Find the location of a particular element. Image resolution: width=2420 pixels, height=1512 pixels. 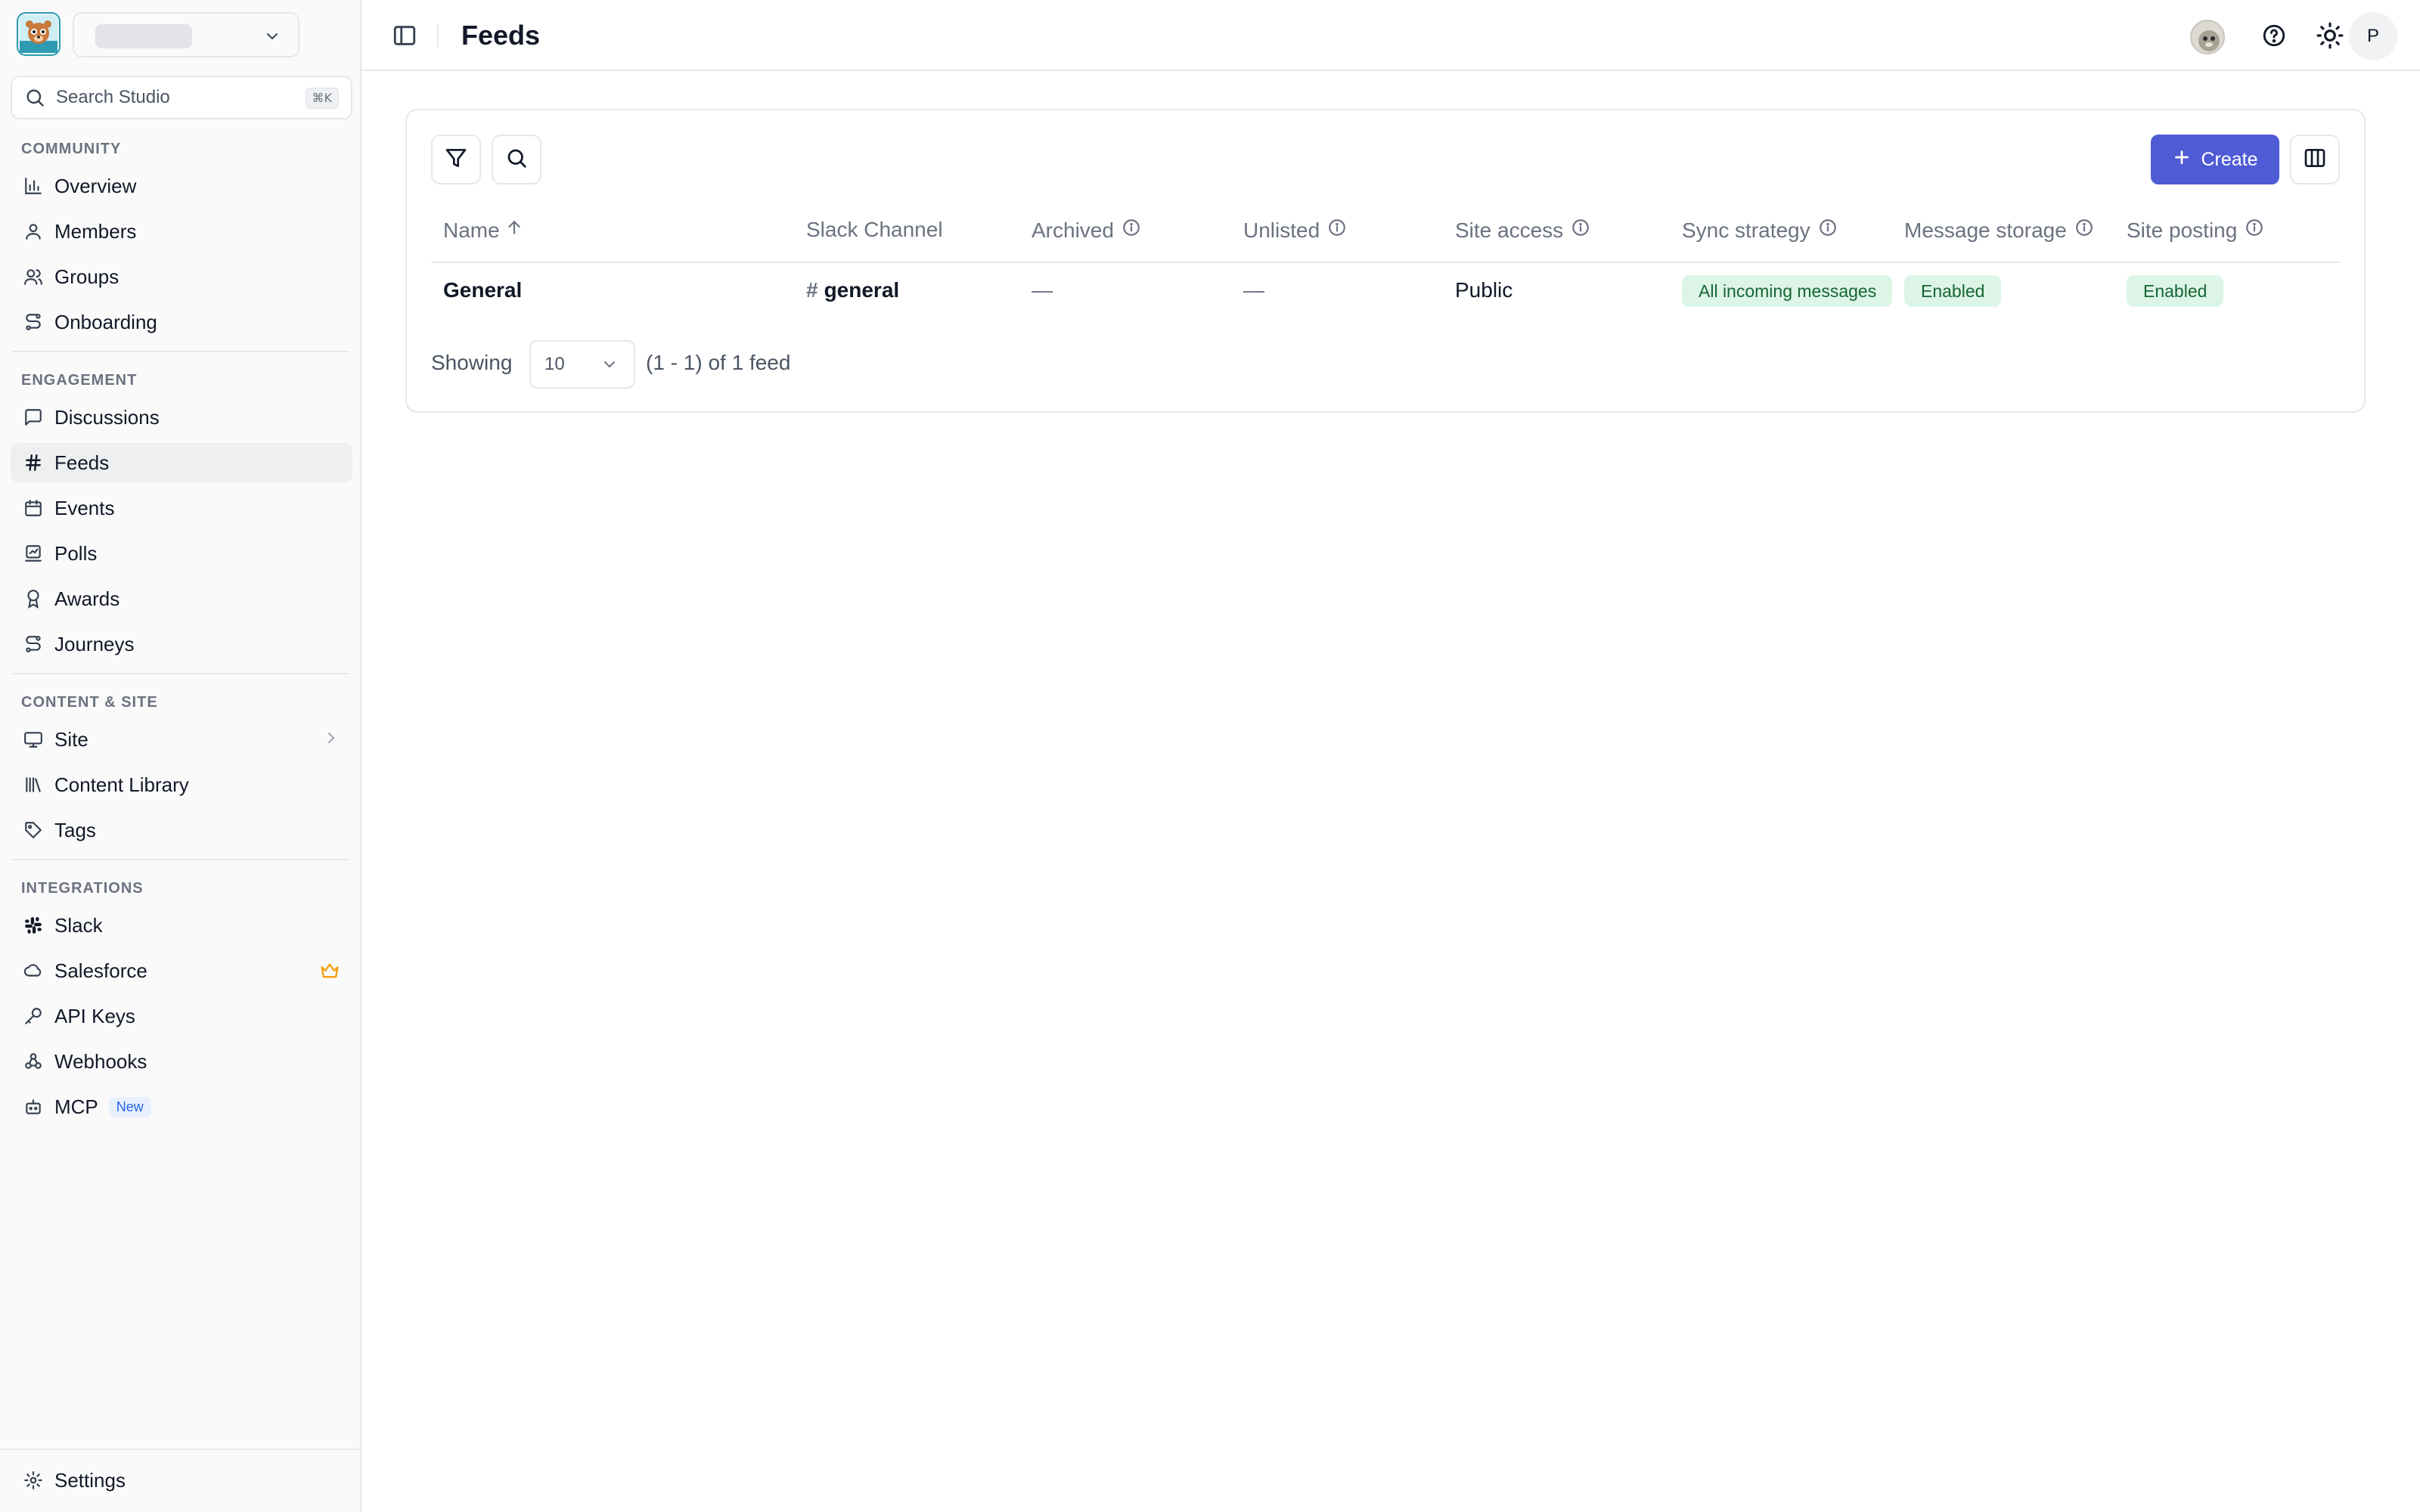

filter-icon is located at coordinates (456, 160).